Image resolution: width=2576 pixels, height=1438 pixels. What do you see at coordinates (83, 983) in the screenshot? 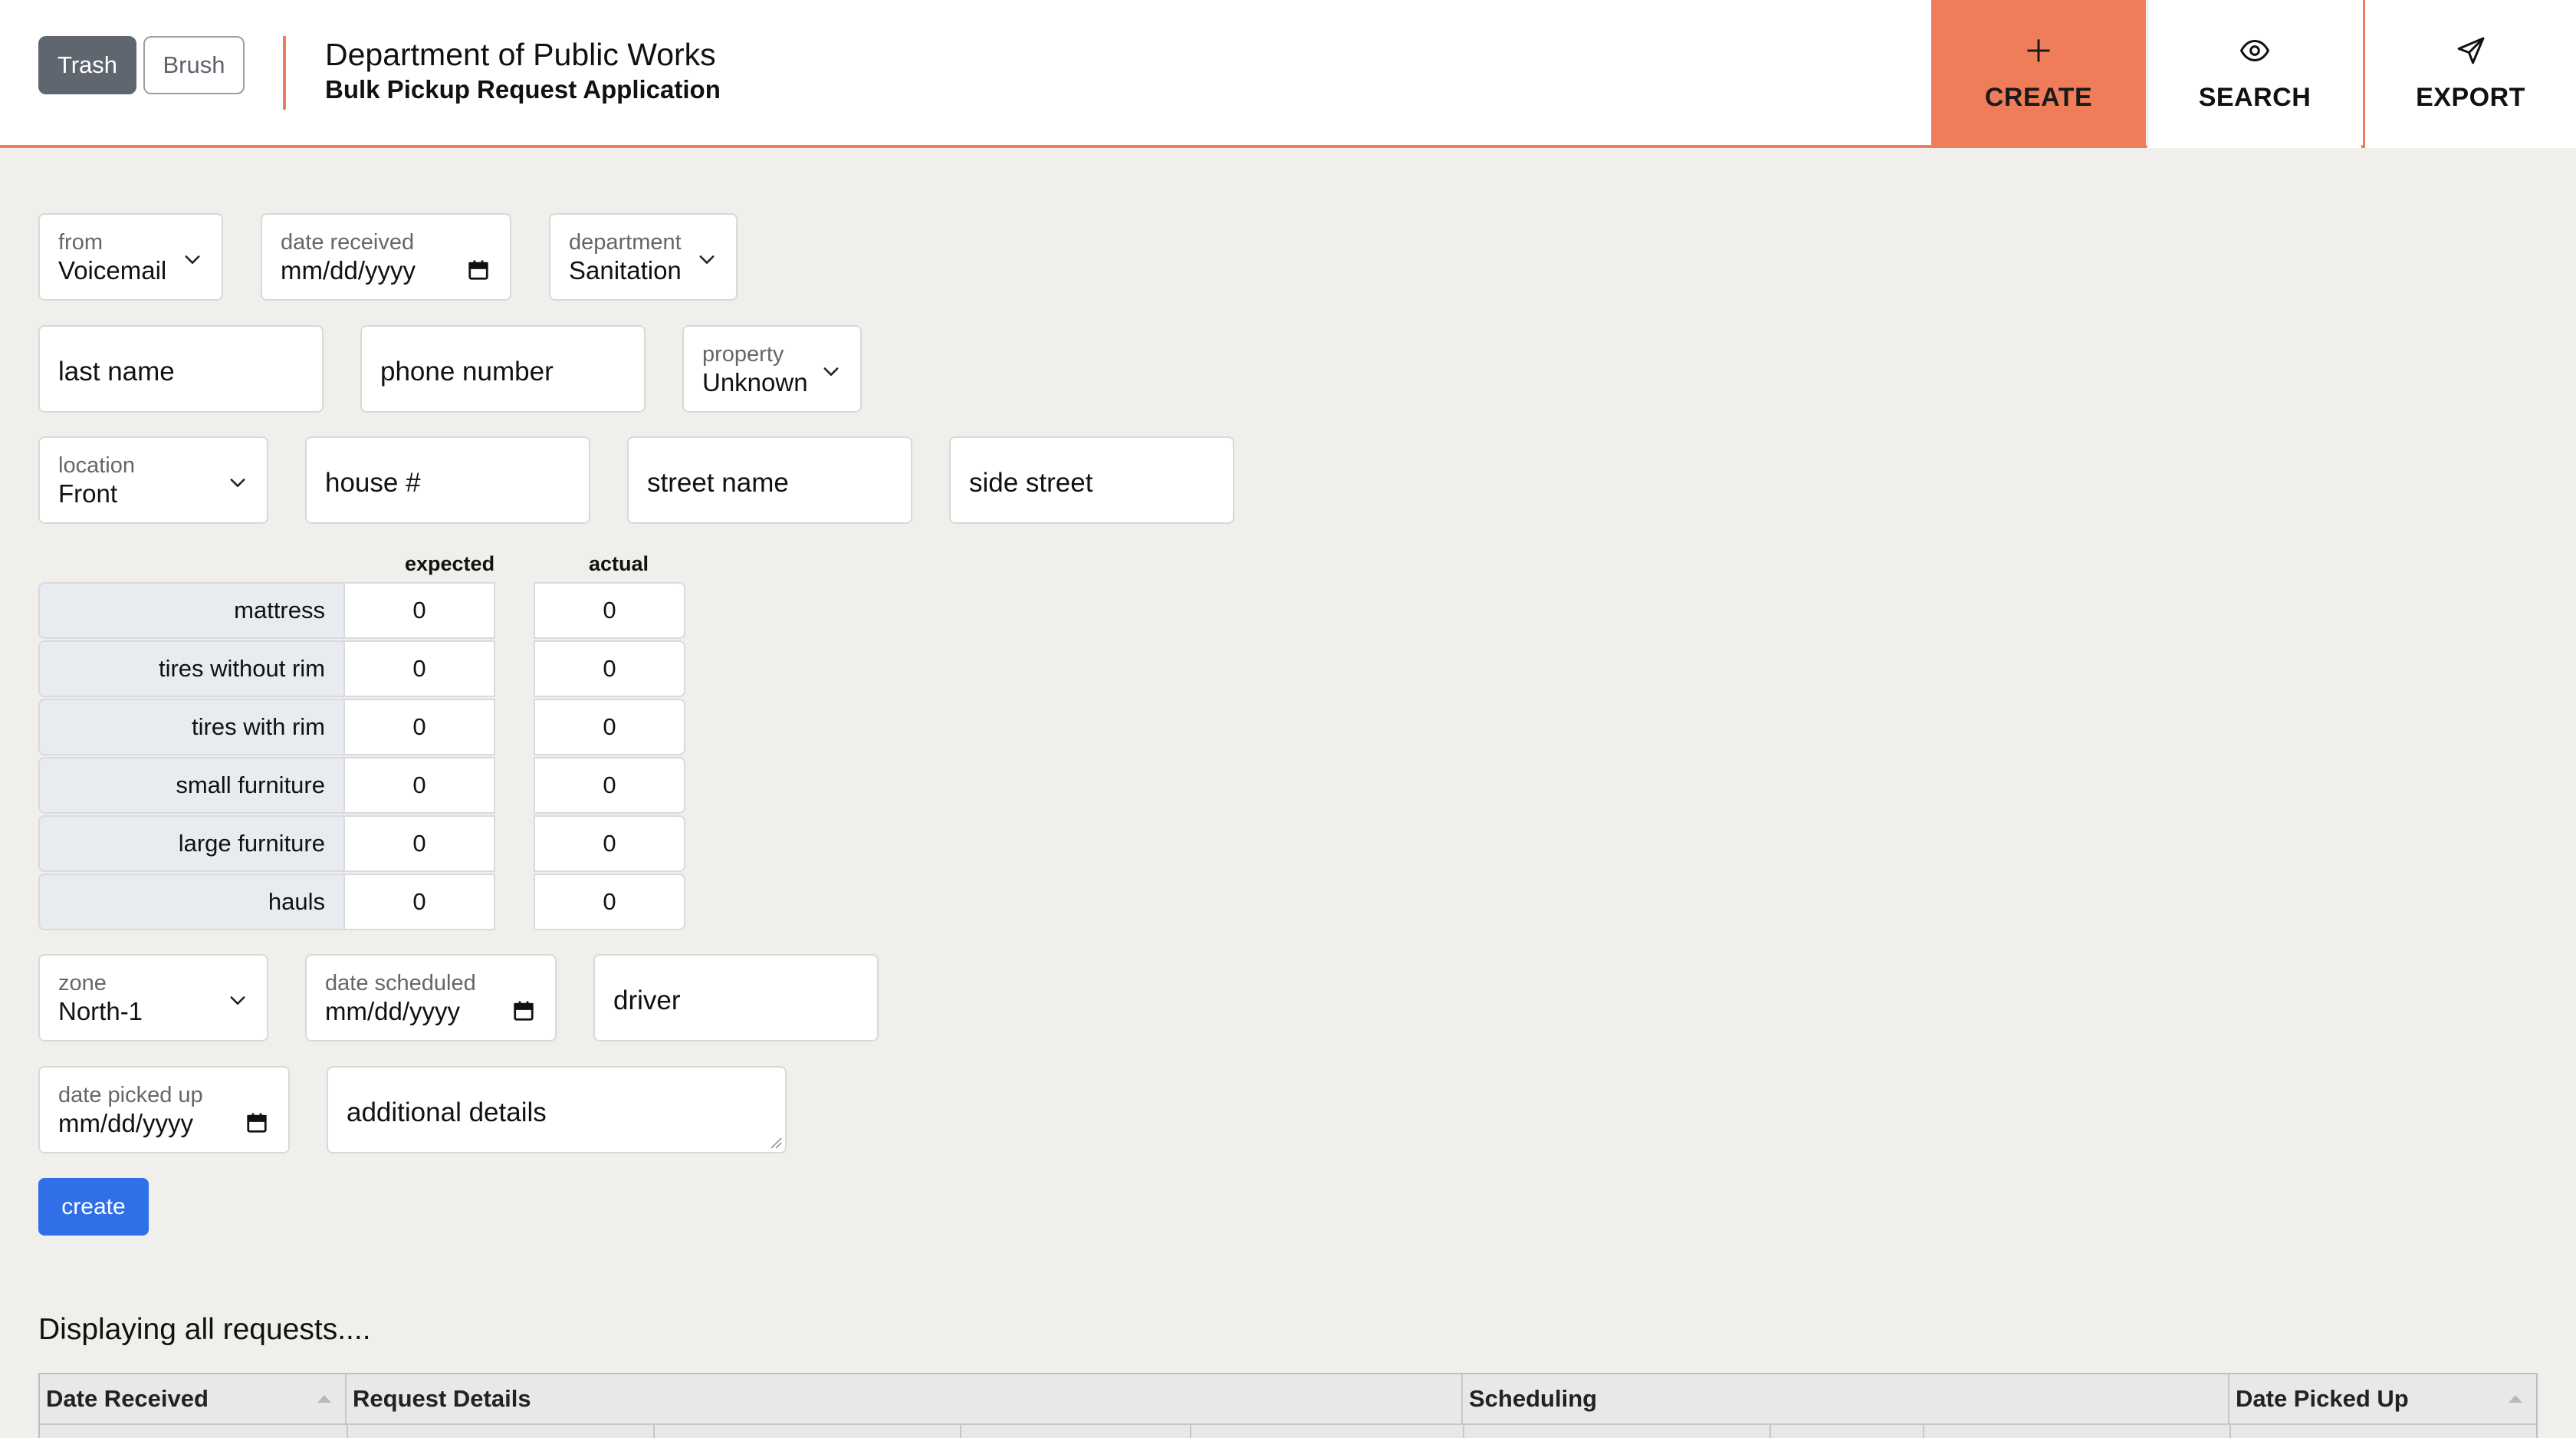
I see `zone-label: zone` at bounding box center [83, 983].